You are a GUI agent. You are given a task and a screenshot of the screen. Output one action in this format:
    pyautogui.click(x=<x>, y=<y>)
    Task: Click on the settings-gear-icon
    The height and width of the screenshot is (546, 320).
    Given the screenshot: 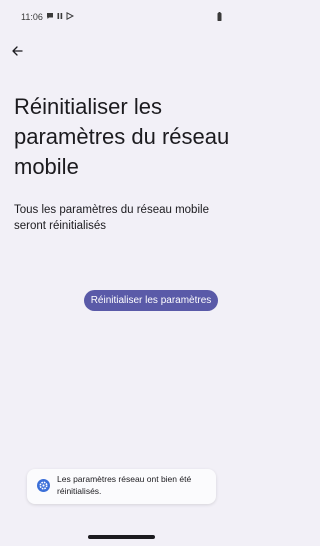 What is the action you would take?
    pyautogui.click(x=43, y=485)
    